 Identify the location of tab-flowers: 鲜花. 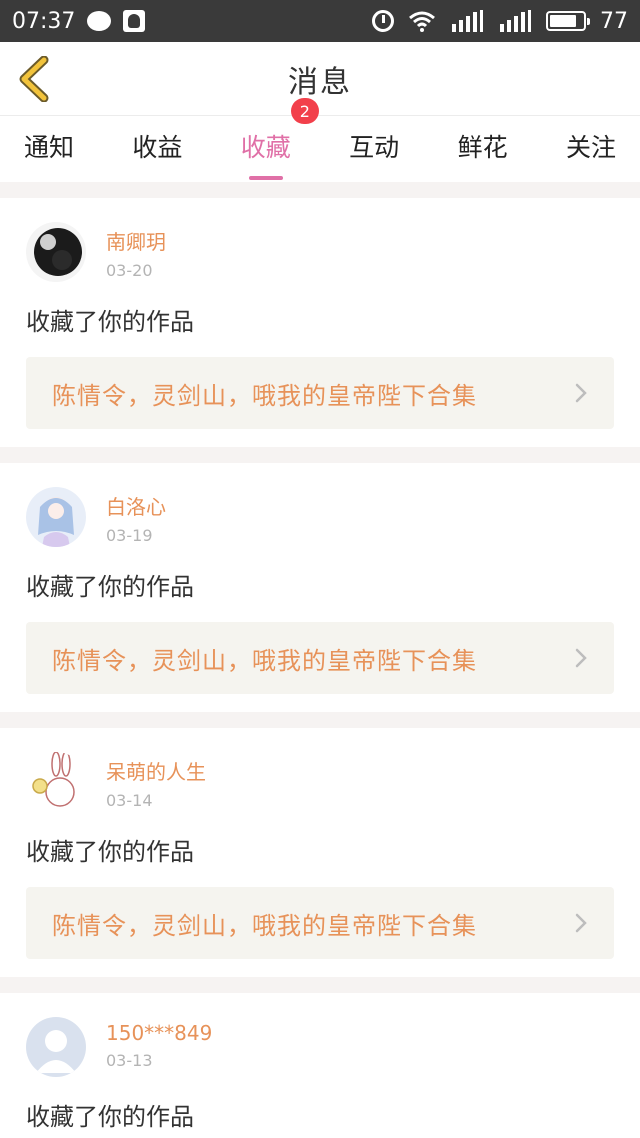
(483, 149).